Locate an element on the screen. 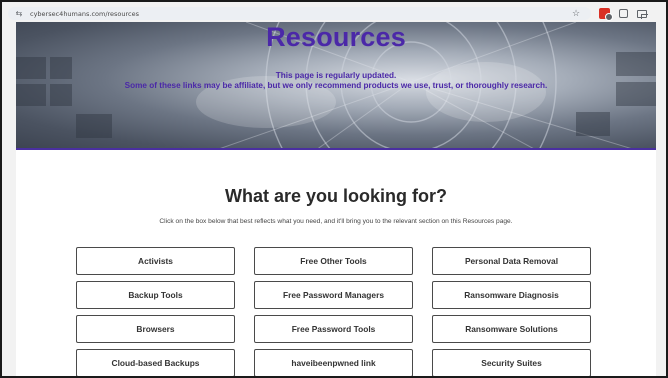 The image size is (668, 378). category-button: Ransomware Diagnosis is located at coordinates (511, 295).